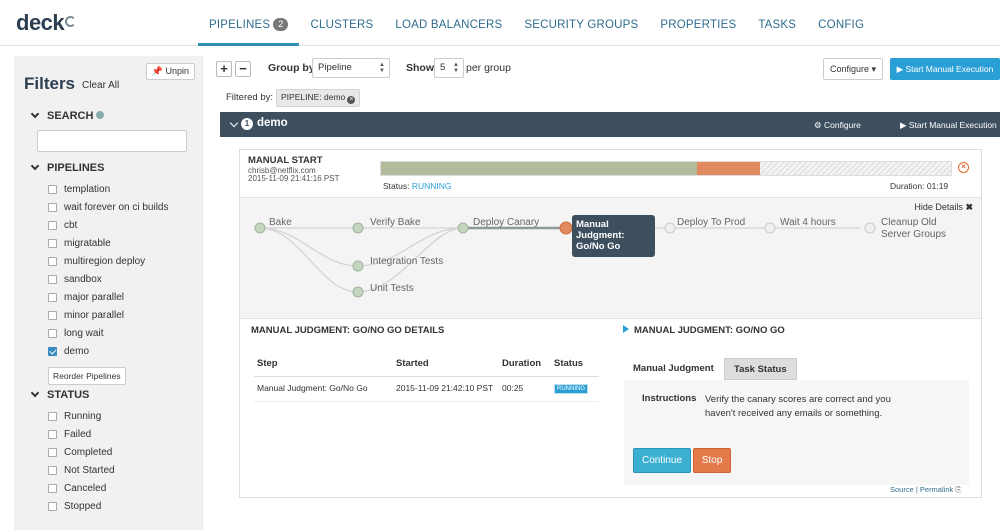  What do you see at coordinates (105, 261) in the screenshot?
I see `filter-label: multiregion deploy` at bounding box center [105, 261].